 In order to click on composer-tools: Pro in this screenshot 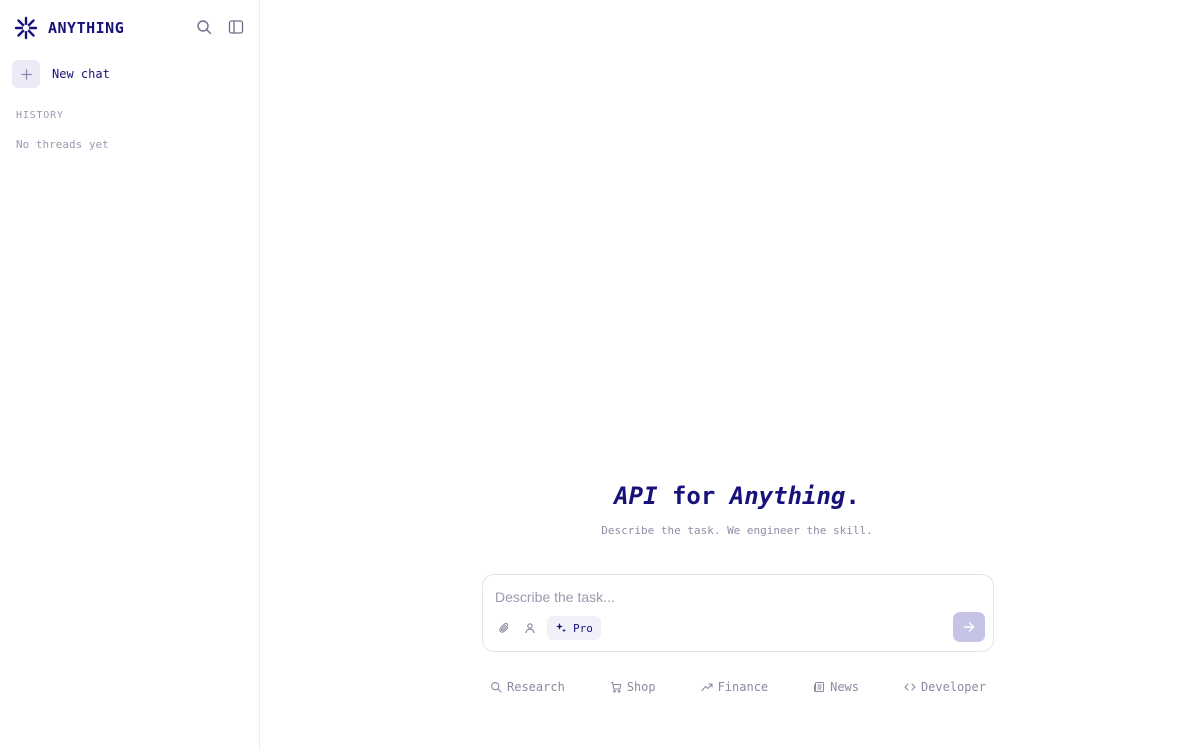, I will do `click(548, 628)`.